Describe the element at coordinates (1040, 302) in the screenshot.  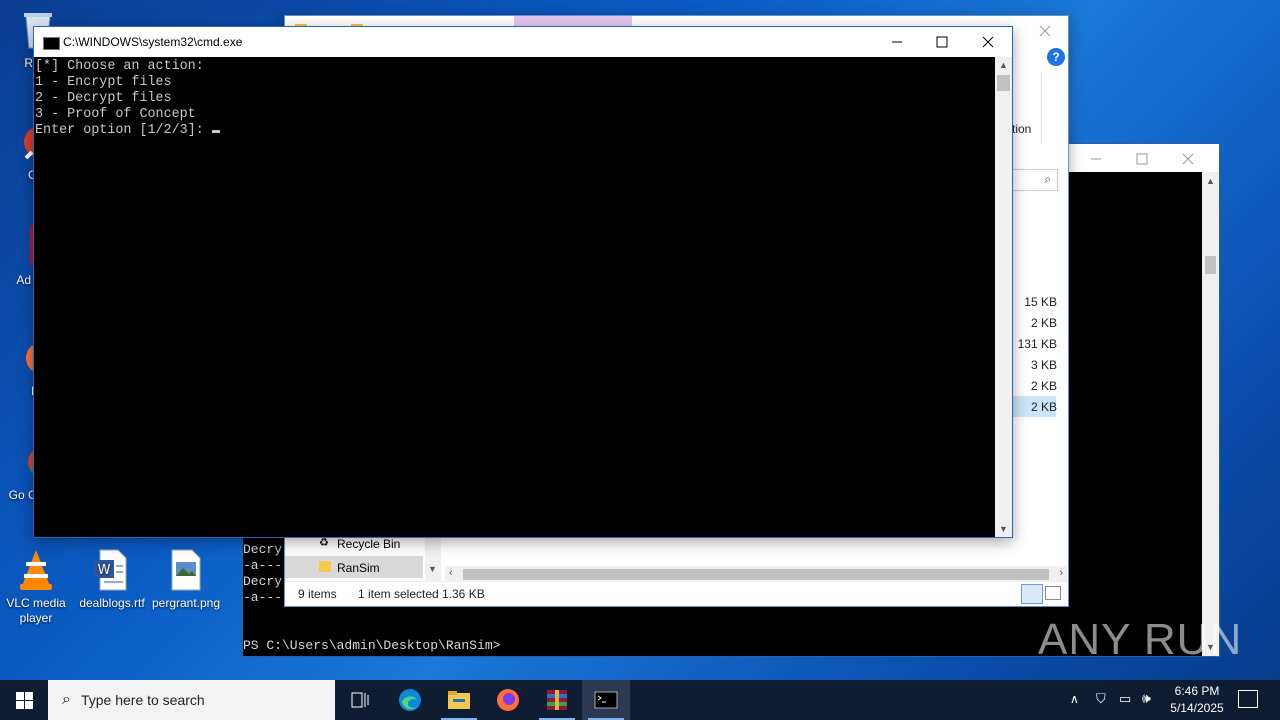
I see `file-size: 15 KB` at that location.